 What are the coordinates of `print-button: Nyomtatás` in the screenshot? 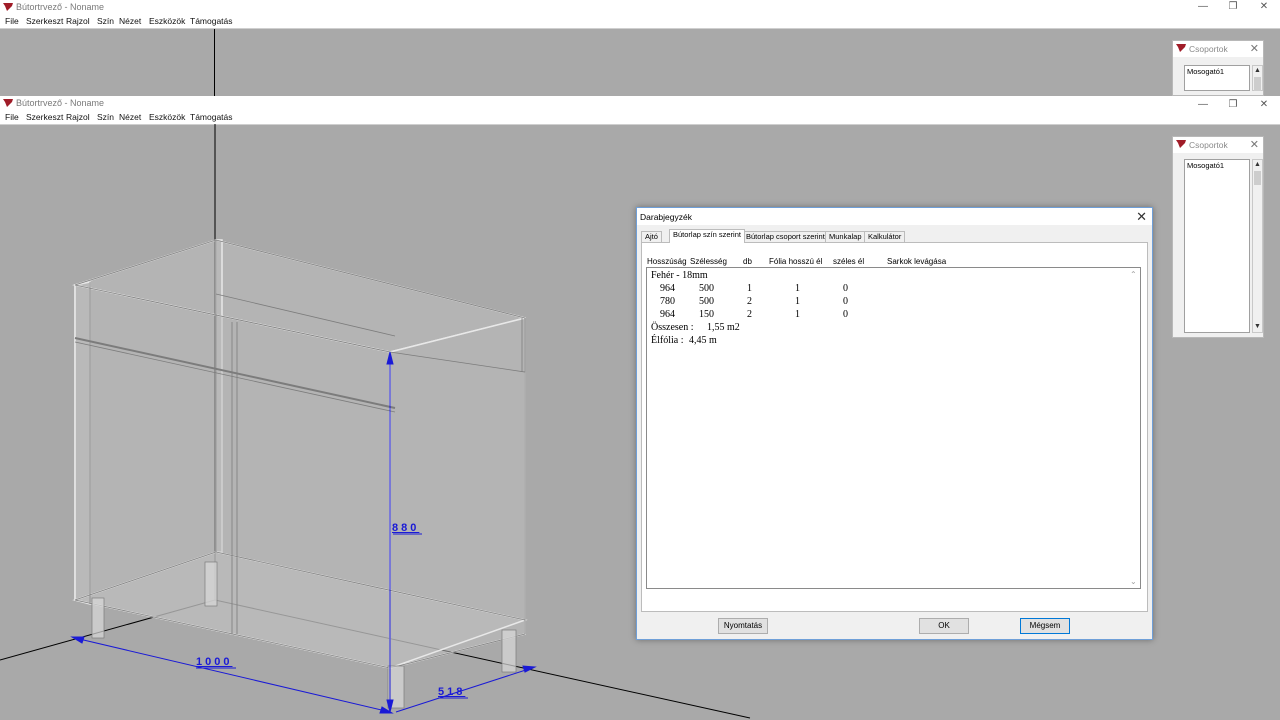 It's located at (743, 626).